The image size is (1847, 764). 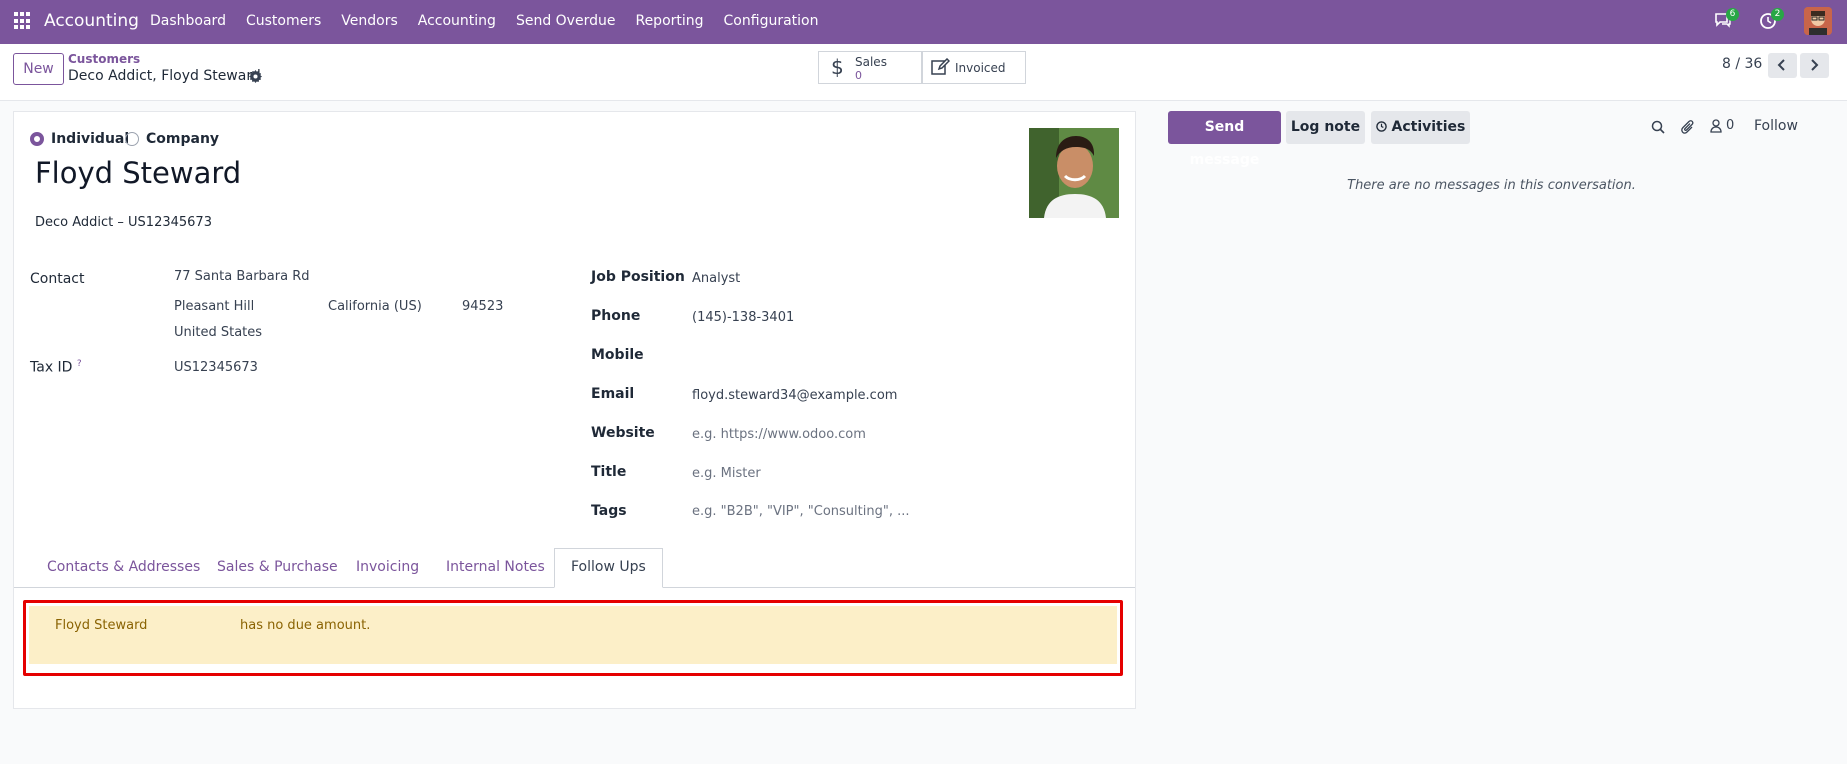 I want to click on activities-button-label: Activities, so click(x=1428, y=127).